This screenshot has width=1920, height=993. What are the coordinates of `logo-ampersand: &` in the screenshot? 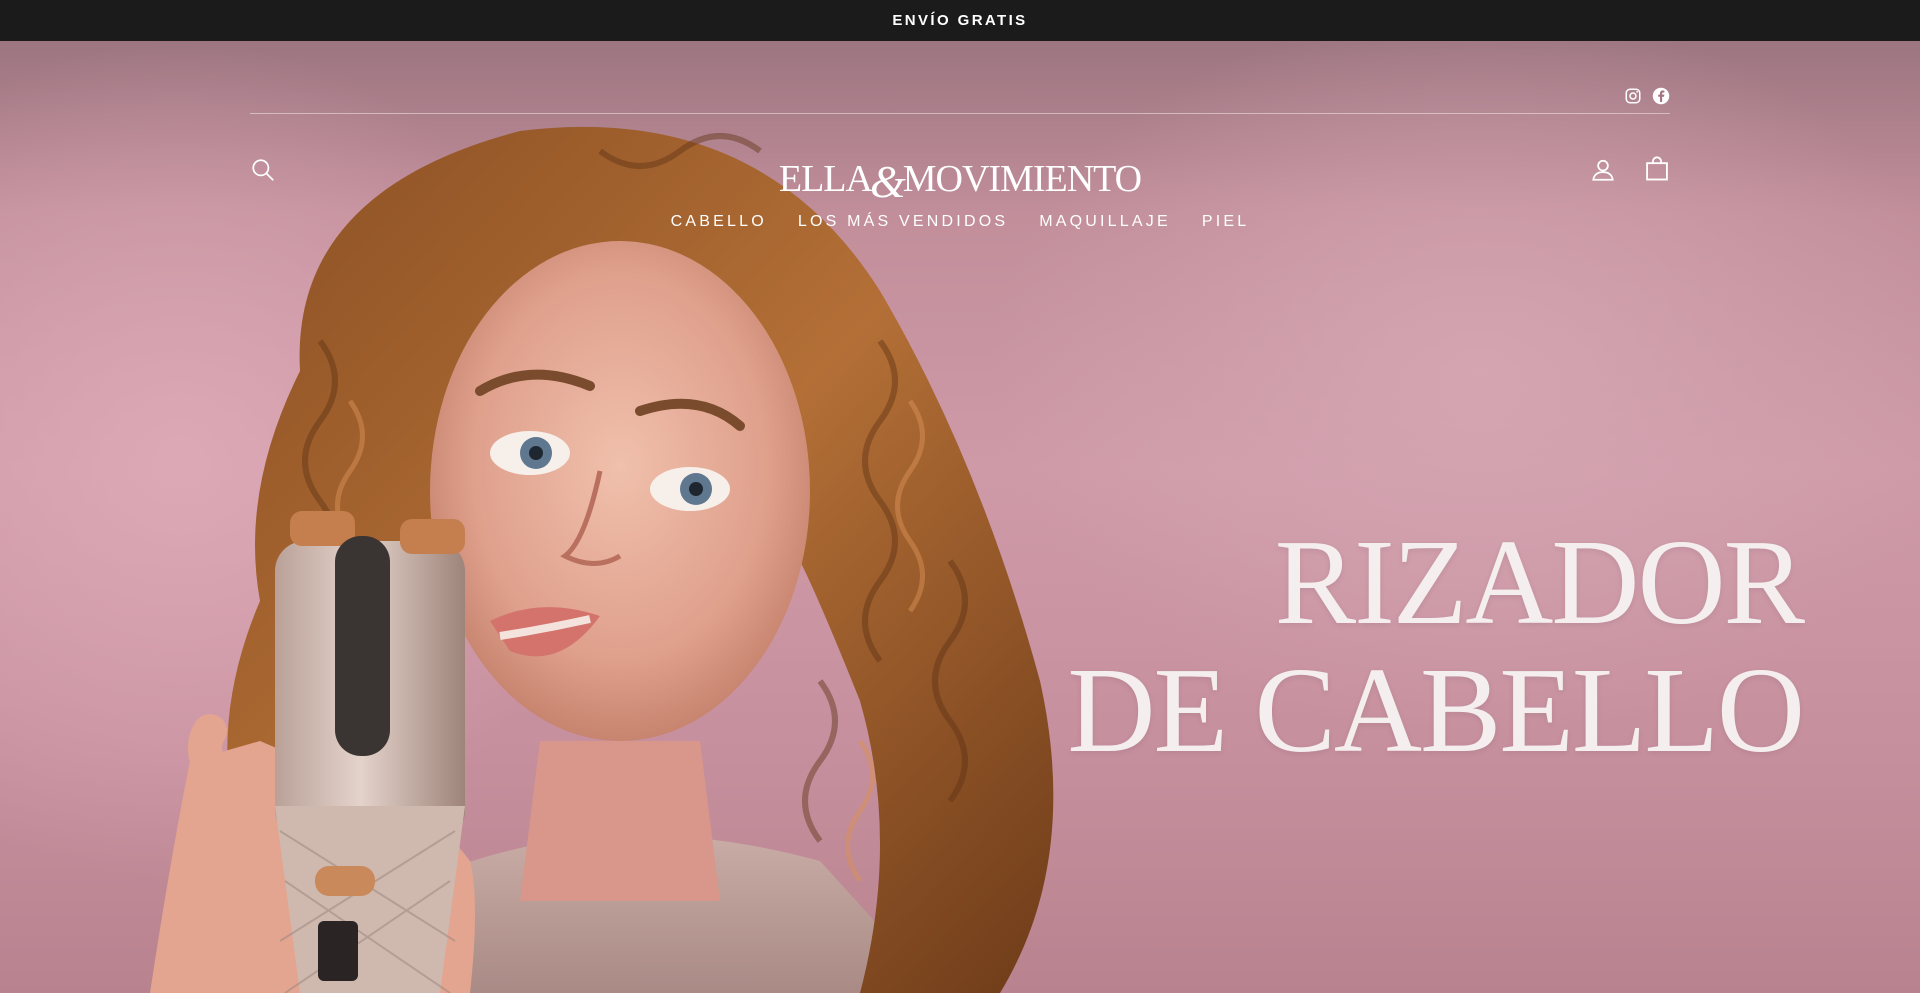 It's located at (887, 181).